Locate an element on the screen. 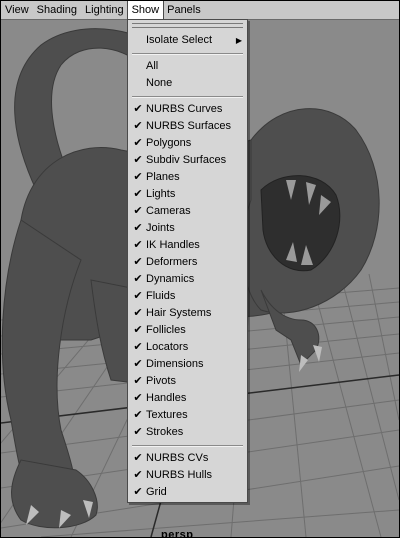 The height and width of the screenshot is (538, 400). menu-item-label: Deformers is located at coordinates (172, 262).